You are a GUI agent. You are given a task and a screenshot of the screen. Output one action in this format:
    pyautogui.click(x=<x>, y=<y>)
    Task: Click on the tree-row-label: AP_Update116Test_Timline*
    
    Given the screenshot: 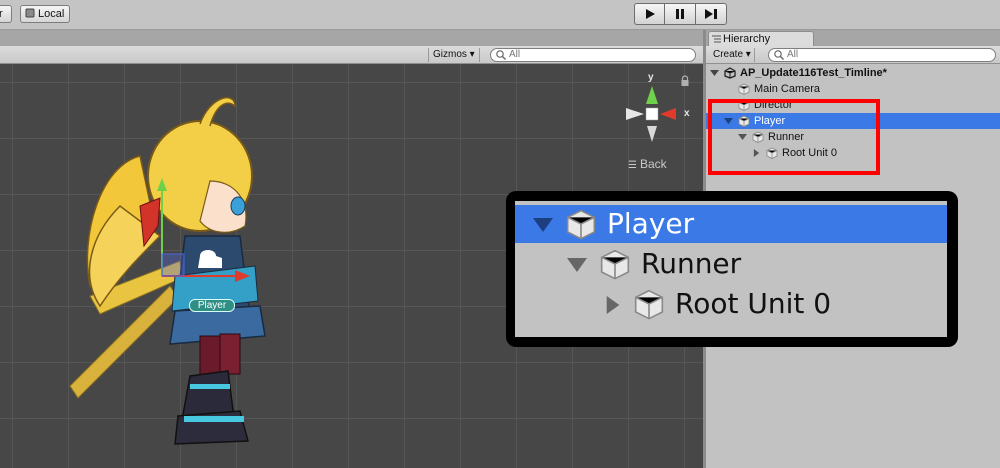 What is the action you would take?
    pyautogui.click(x=813, y=73)
    